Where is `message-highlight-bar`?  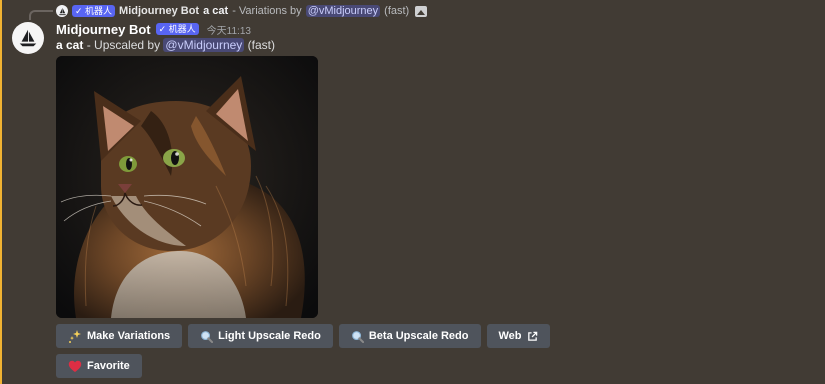
message-highlight-bar is located at coordinates (1, 192).